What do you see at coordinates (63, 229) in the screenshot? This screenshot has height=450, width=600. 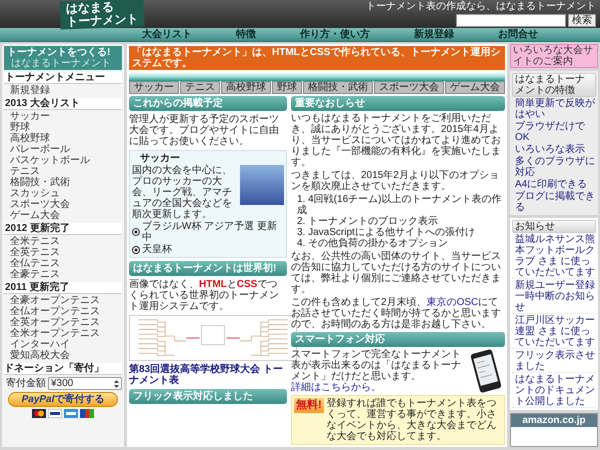 I see `section-heading: 2012 更新完了` at bounding box center [63, 229].